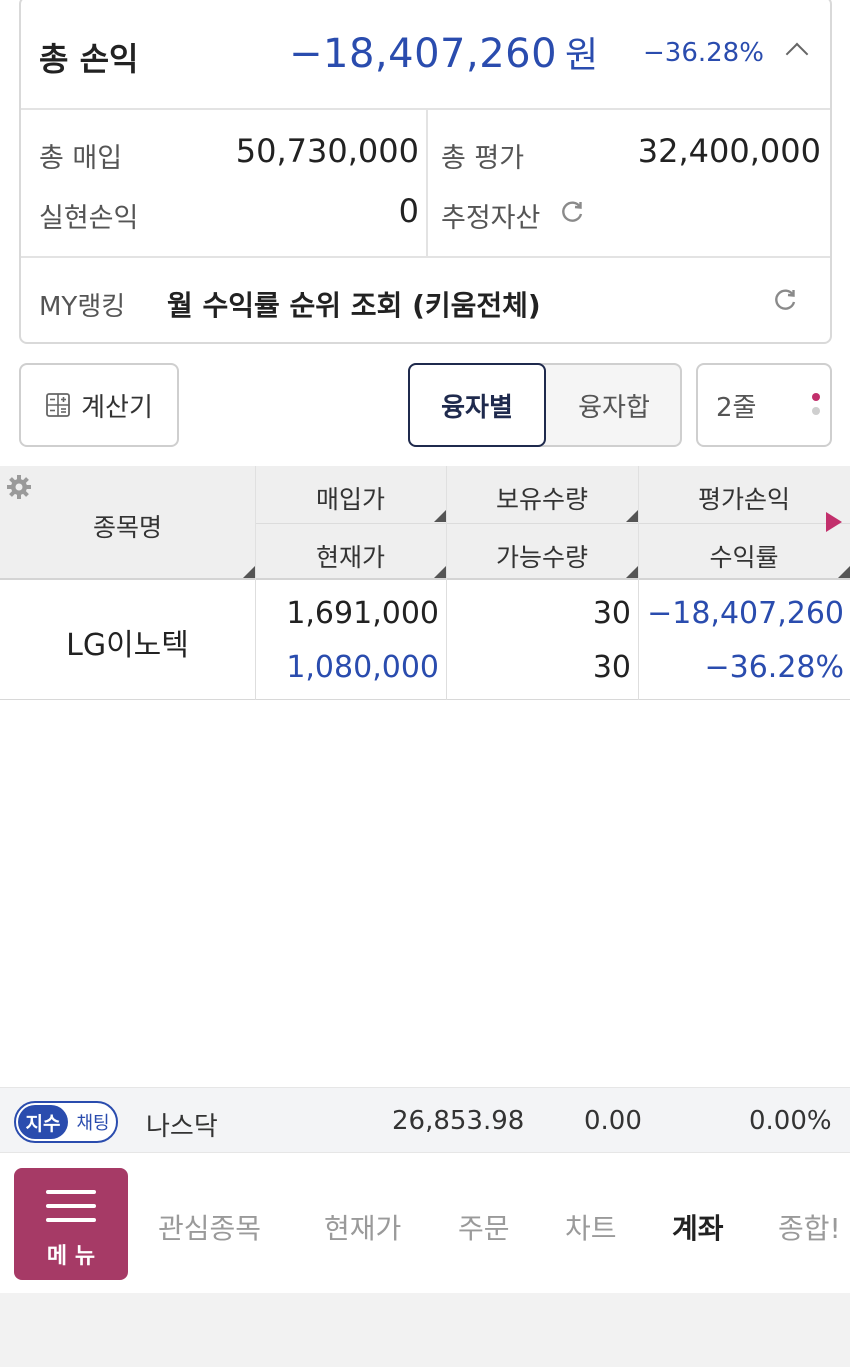 This screenshot has height=1367, width=850. I want to click on header-available-qty: 가능수량, so click(542, 556).